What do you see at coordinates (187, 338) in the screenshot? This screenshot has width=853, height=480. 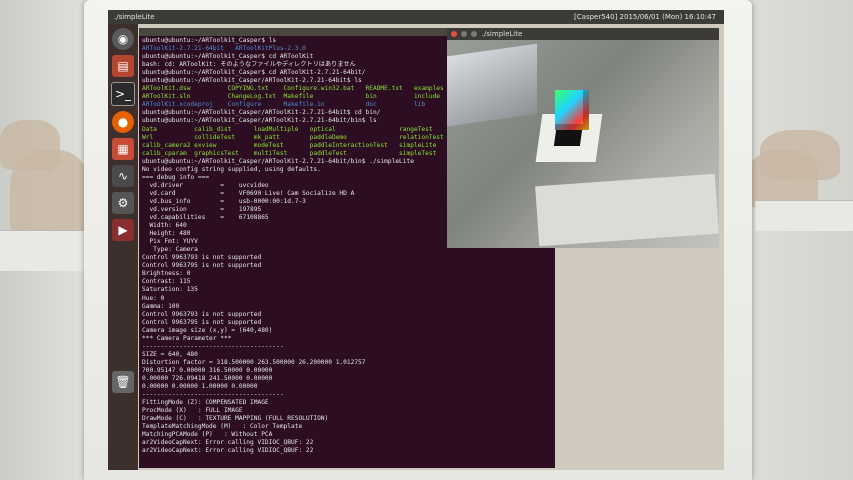 I see `terminal-line: *** Camera Parameter ***` at bounding box center [187, 338].